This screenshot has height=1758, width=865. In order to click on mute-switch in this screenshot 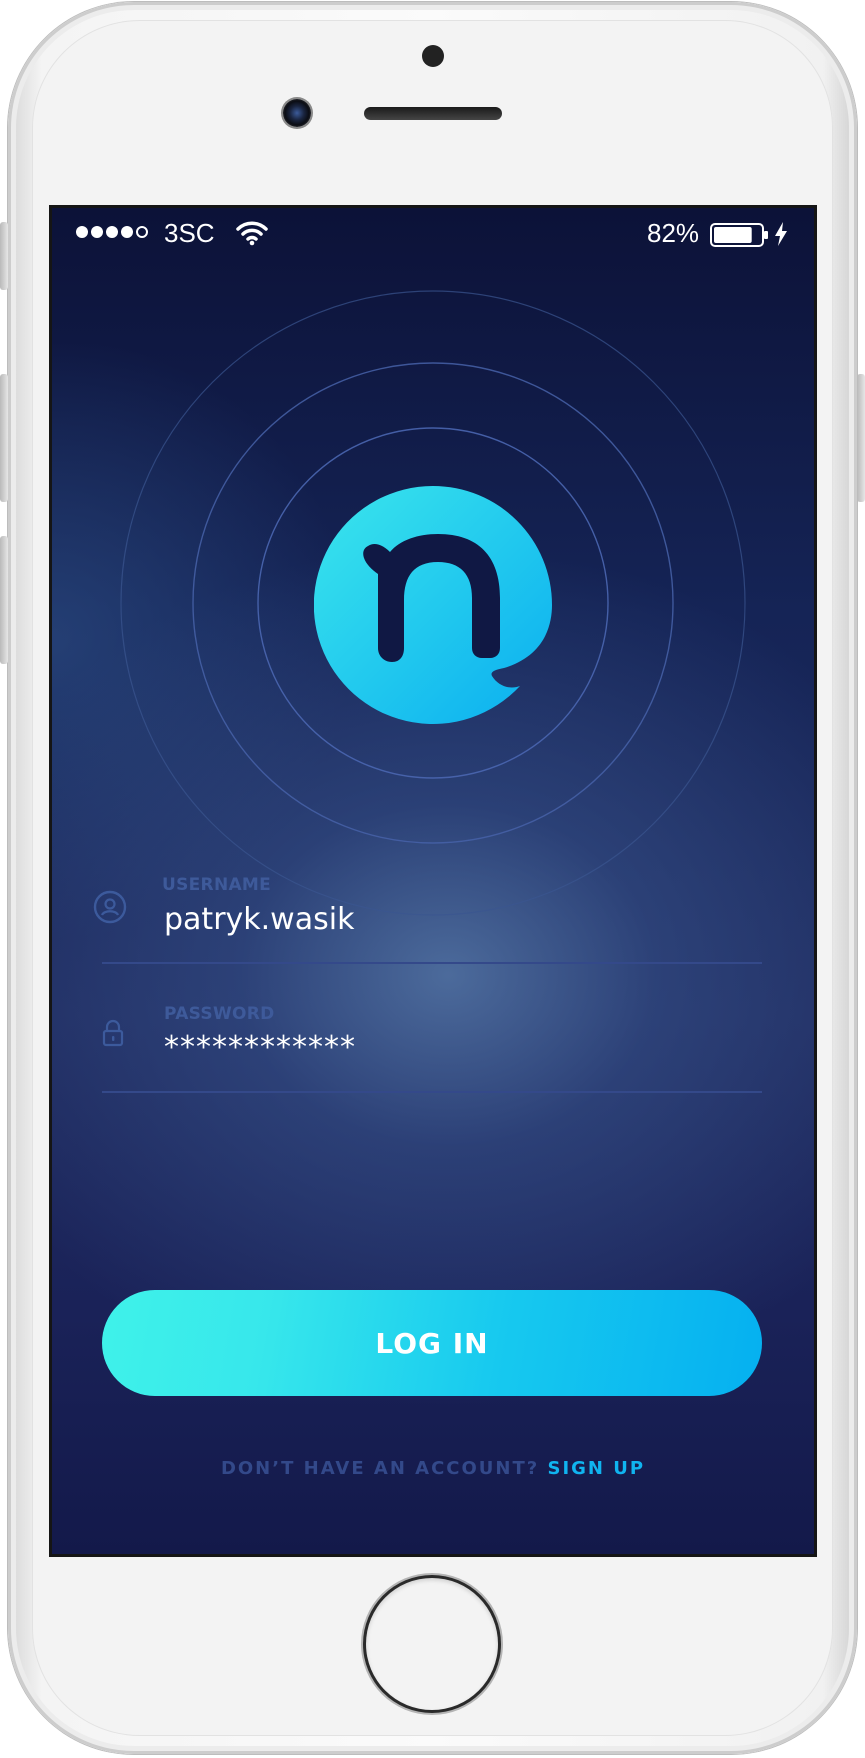, I will do `click(4, 256)`.